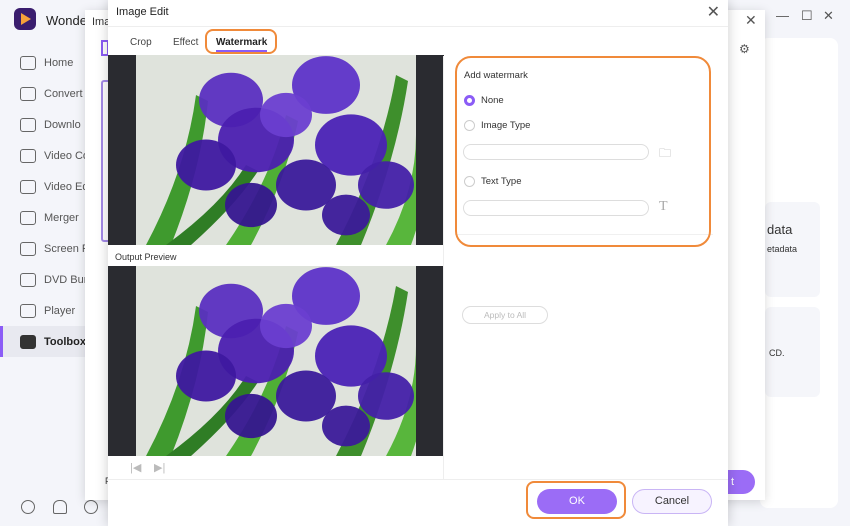  Describe the element at coordinates (276, 361) in the screenshot. I see `output-preview` at that location.